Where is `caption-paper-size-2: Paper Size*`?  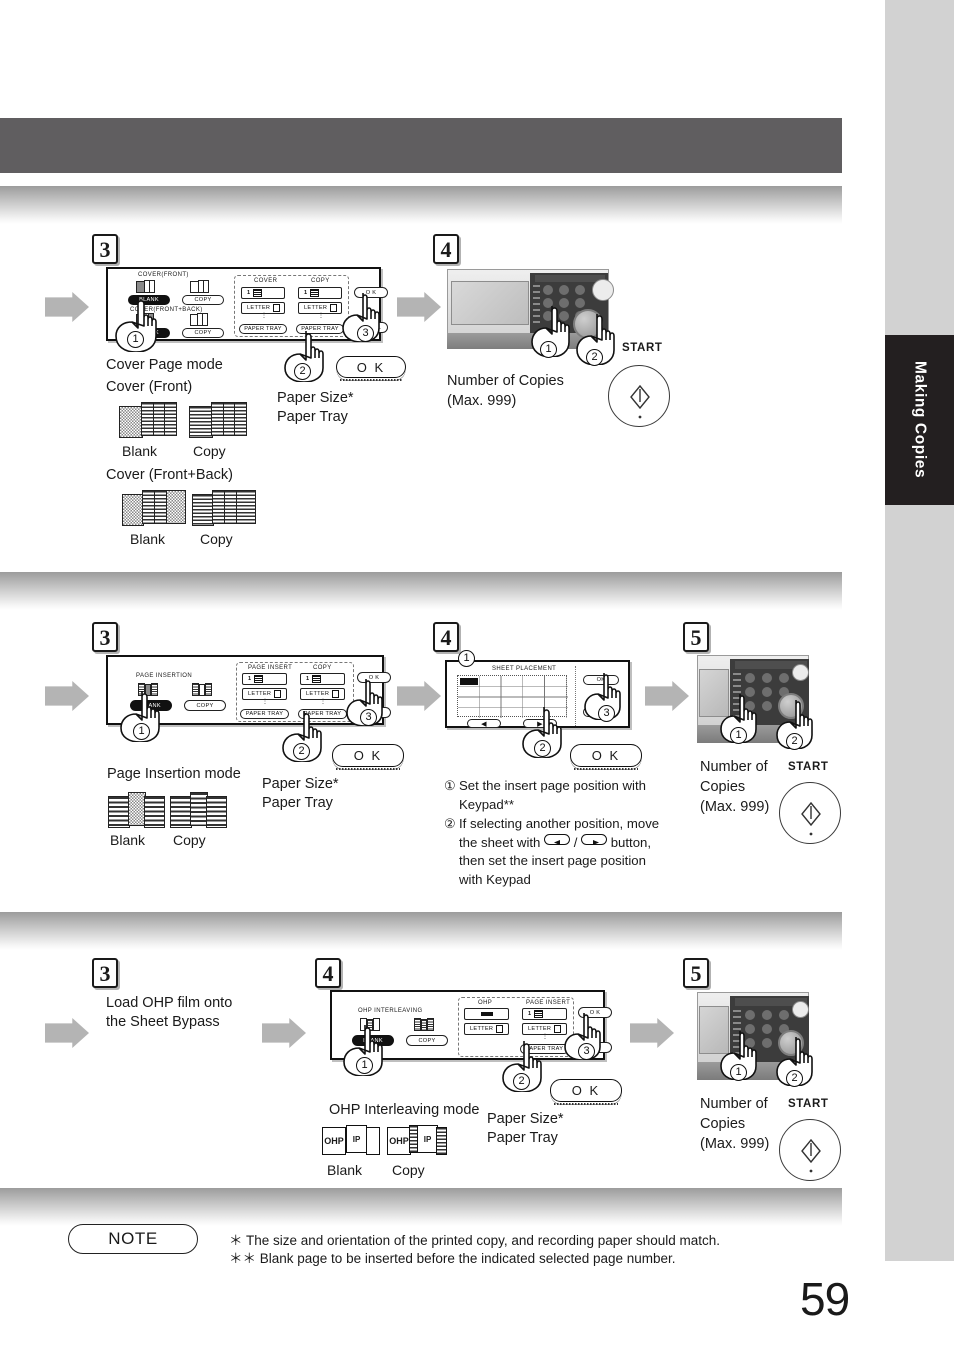
caption-paper-size-2: Paper Size* is located at coordinates (300, 784).